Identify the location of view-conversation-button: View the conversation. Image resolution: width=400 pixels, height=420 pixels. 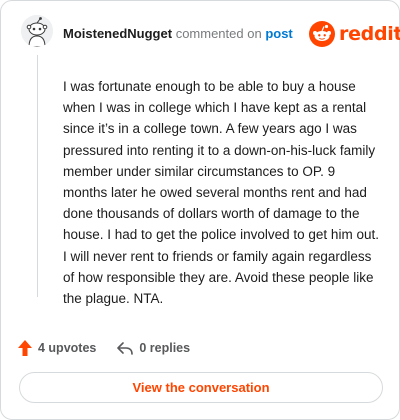
(201, 387).